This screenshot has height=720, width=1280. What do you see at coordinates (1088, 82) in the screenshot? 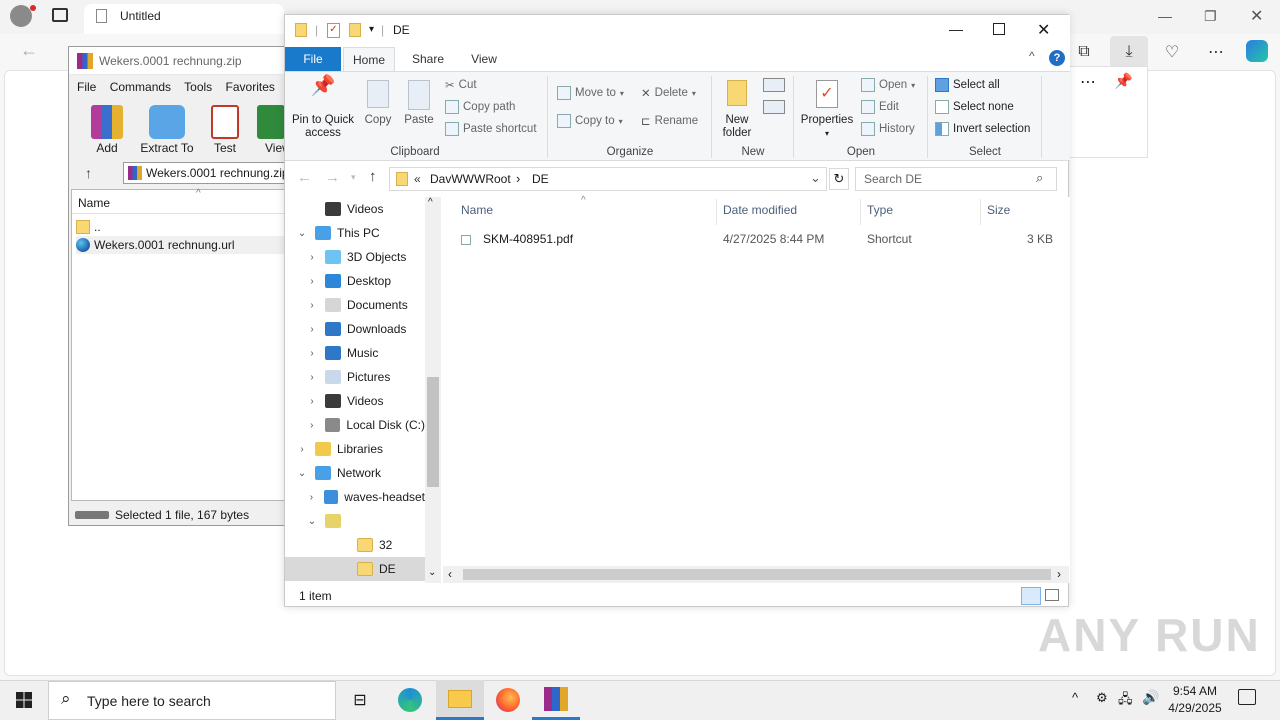
I see `panel-more-icon: ⋯` at bounding box center [1088, 82].